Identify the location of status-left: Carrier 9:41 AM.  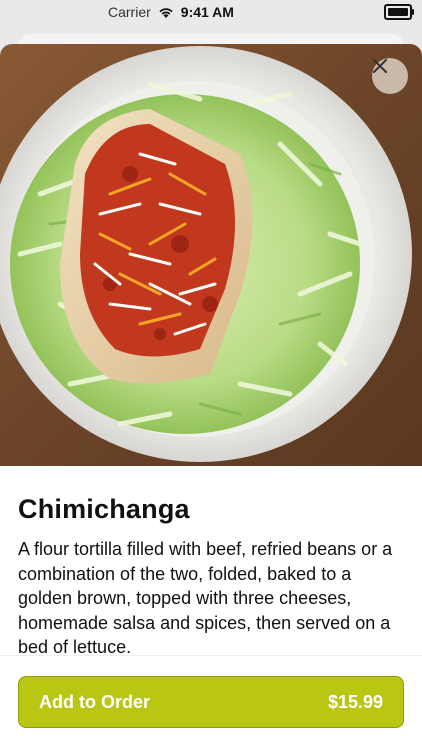
(117, 12).